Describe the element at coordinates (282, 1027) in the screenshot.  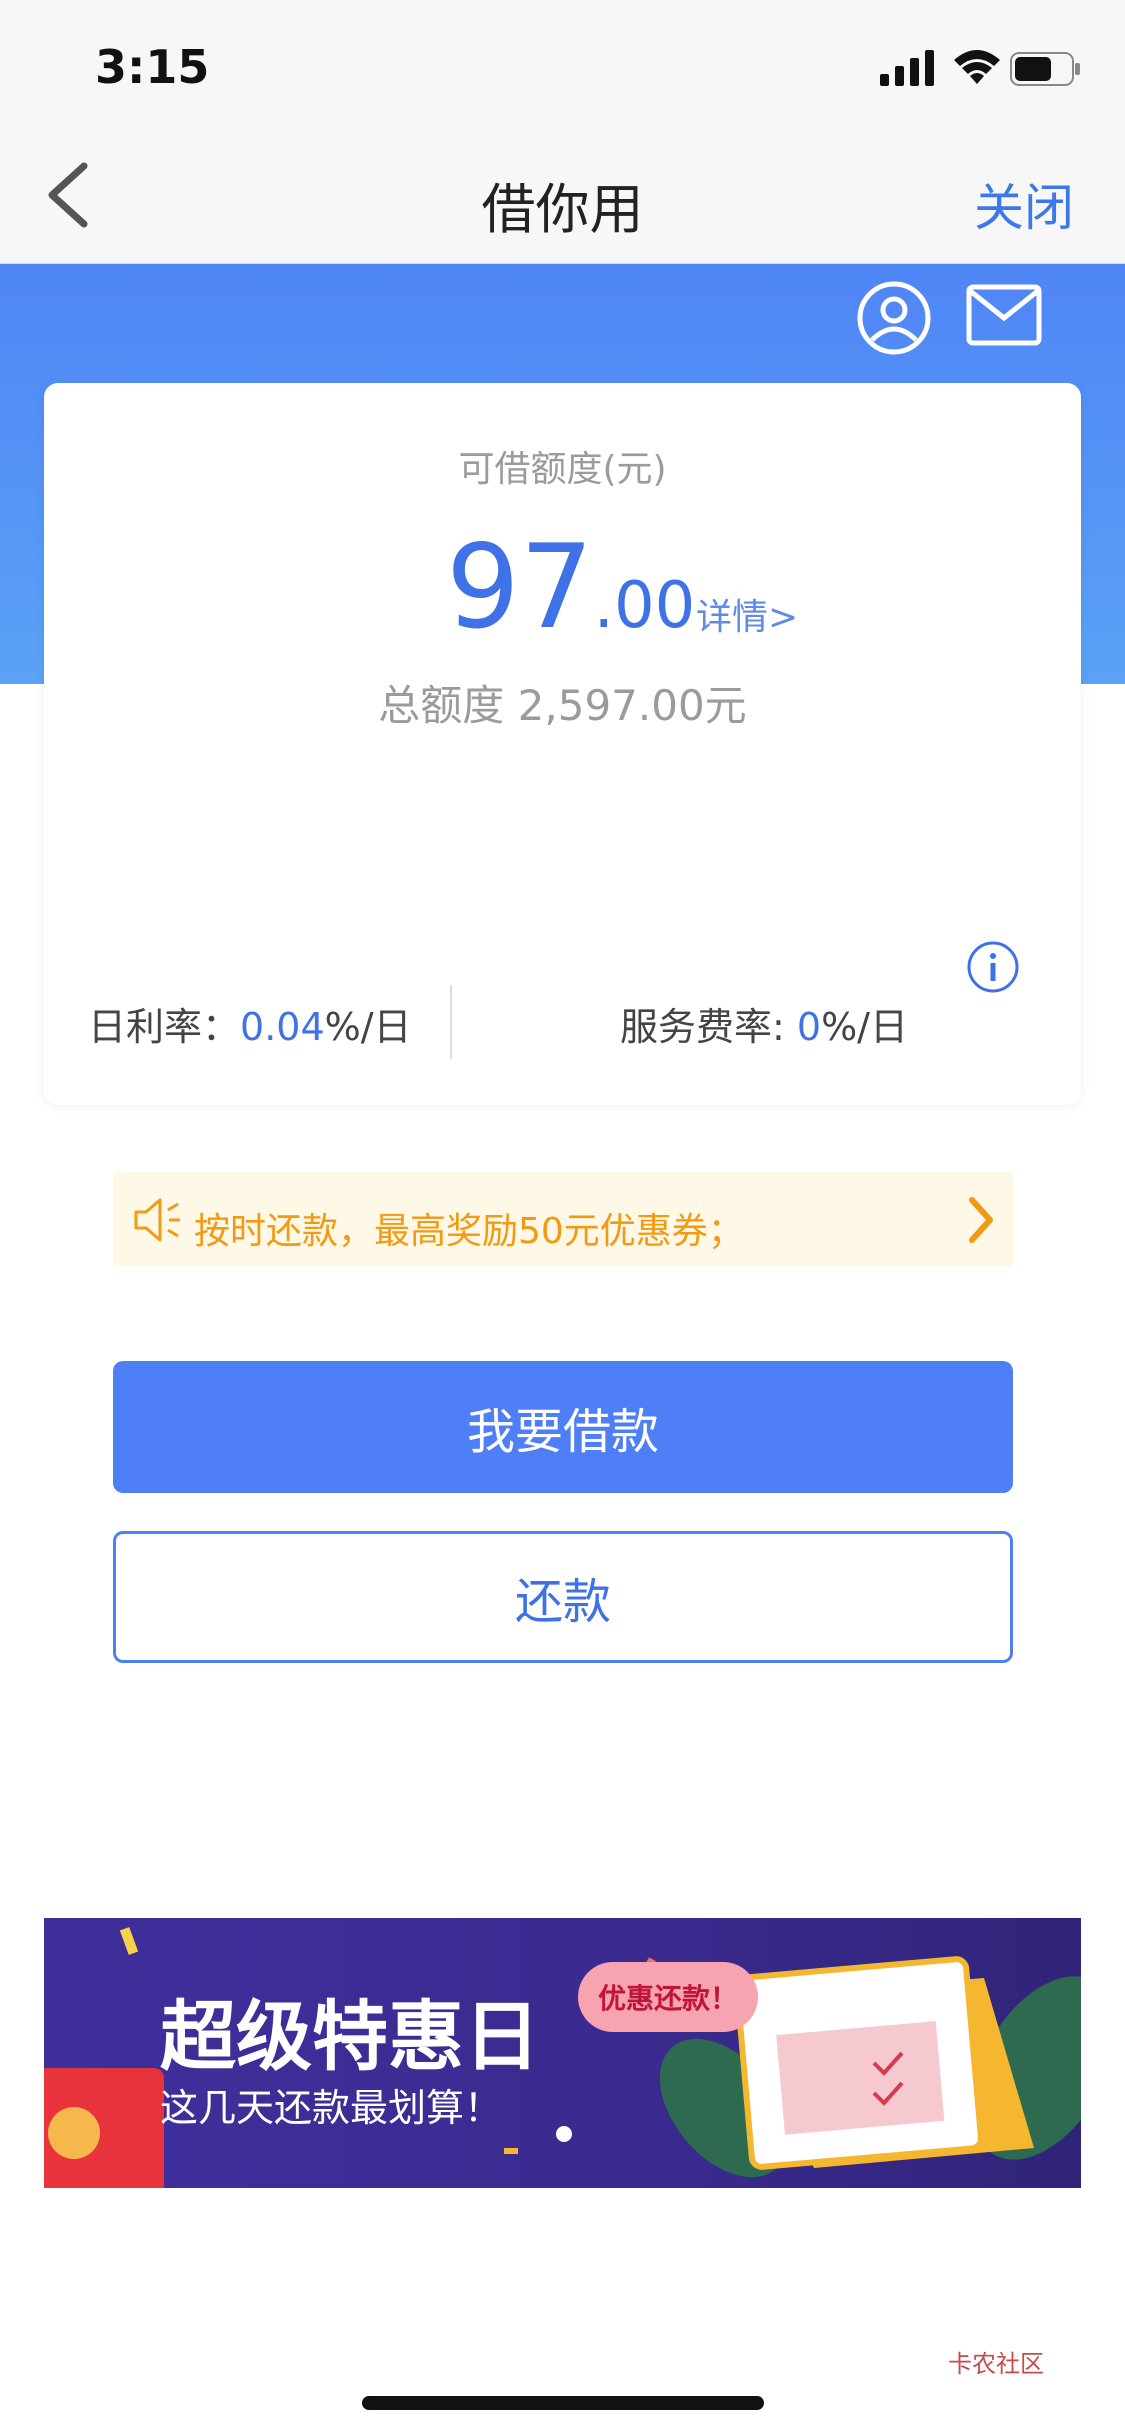
I see `daily-rate-value: 0.04` at that location.